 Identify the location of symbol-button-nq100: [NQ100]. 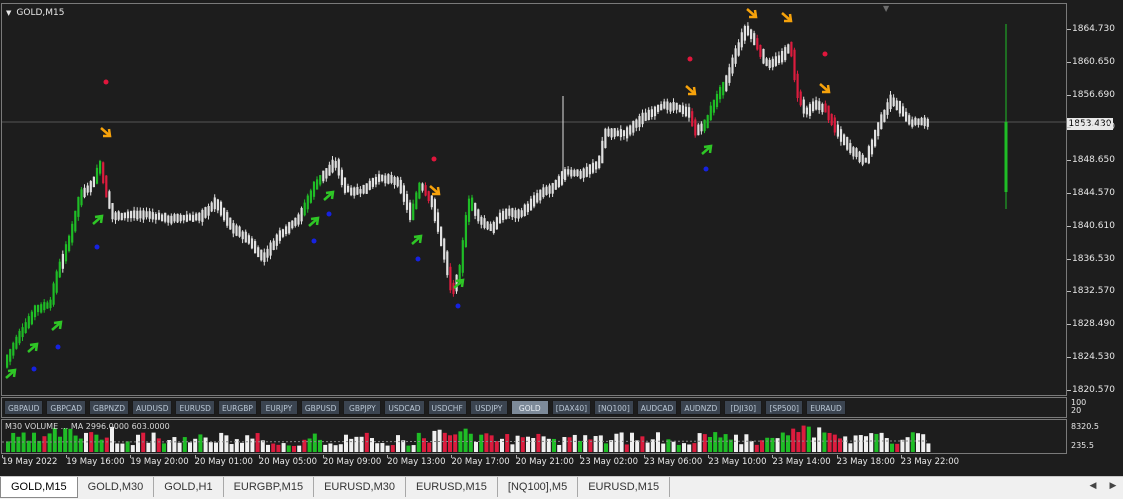
(614, 407).